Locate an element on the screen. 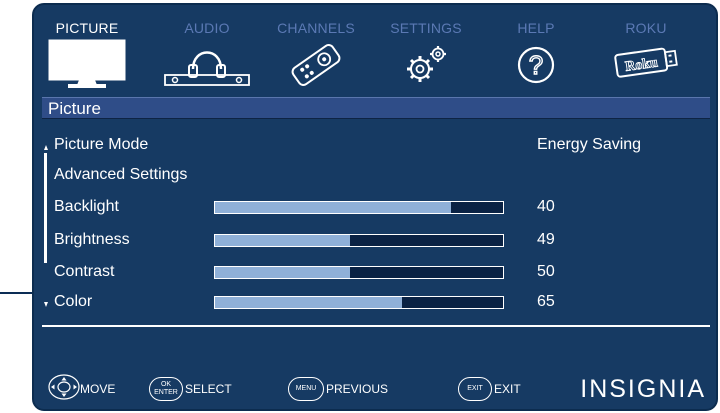  row-value: 65 is located at coordinates (546, 301).